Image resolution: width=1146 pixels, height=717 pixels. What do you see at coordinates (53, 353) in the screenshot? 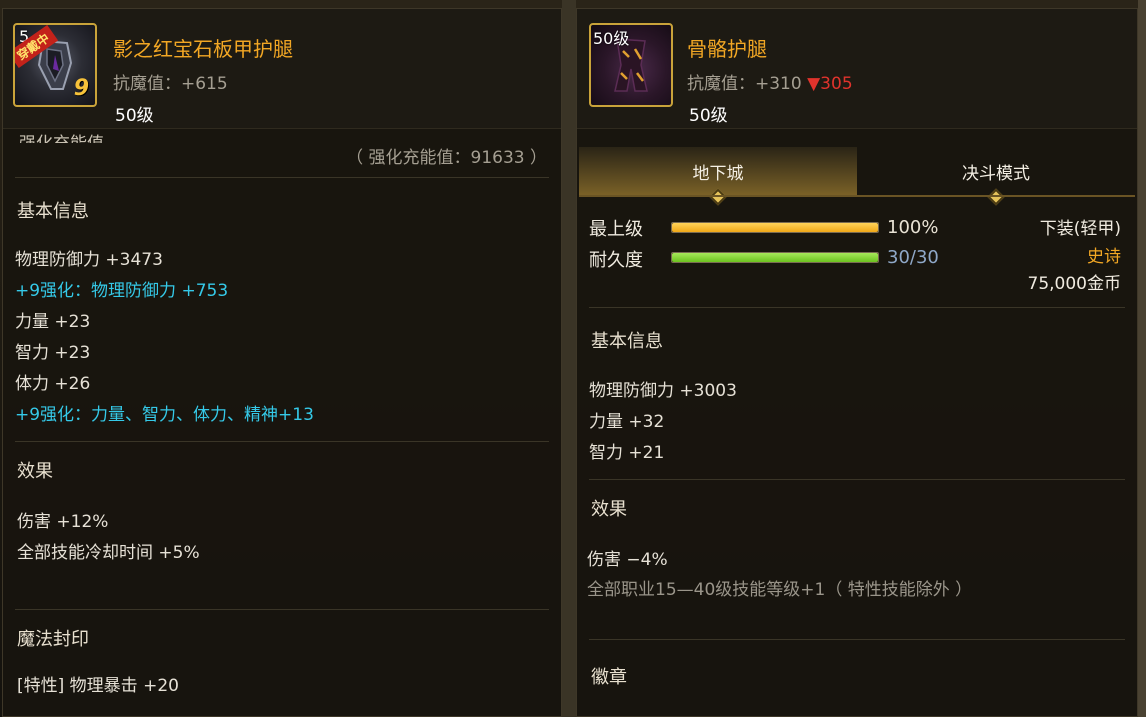
I see `stat-line: 智力 +23` at bounding box center [53, 353].